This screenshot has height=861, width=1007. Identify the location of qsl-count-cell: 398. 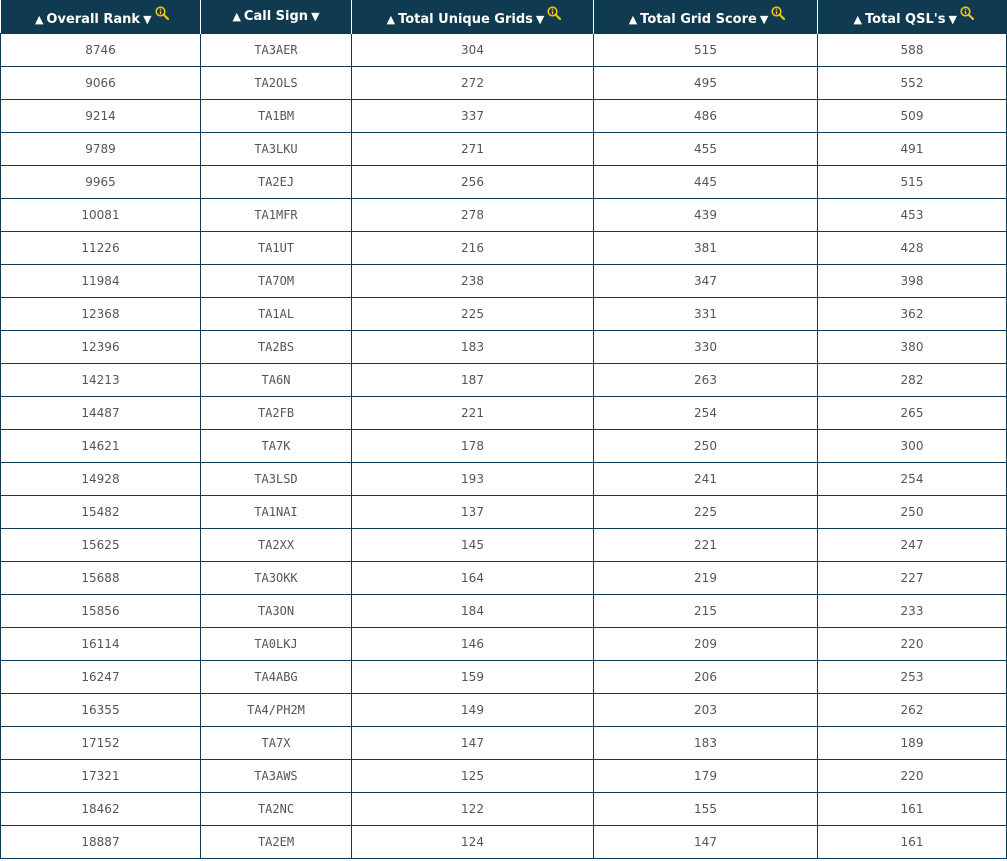
(912, 281).